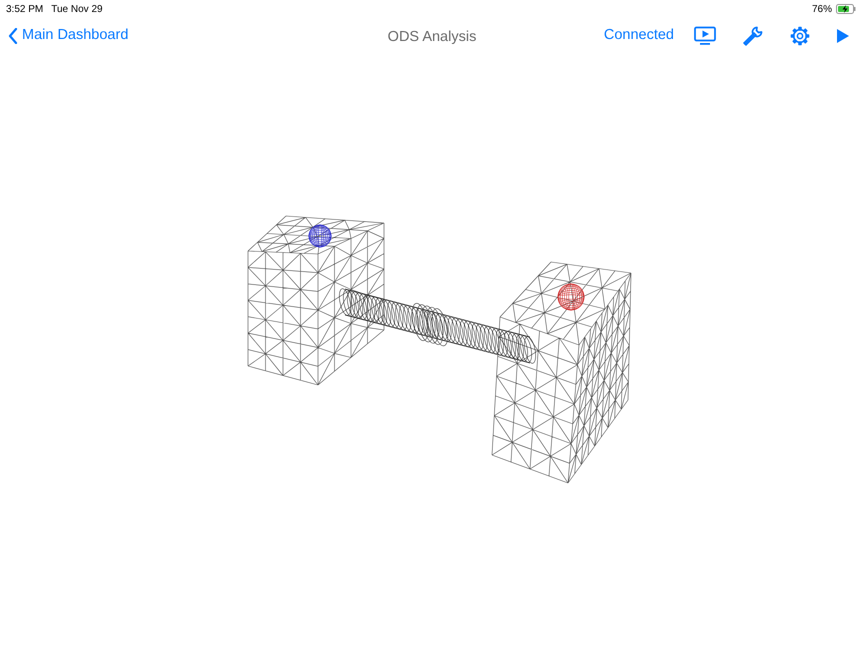 This screenshot has width=864, height=648. Describe the element at coordinates (77, 9) in the screenshot. I see `status-date: Tue Nov 29` at that location.